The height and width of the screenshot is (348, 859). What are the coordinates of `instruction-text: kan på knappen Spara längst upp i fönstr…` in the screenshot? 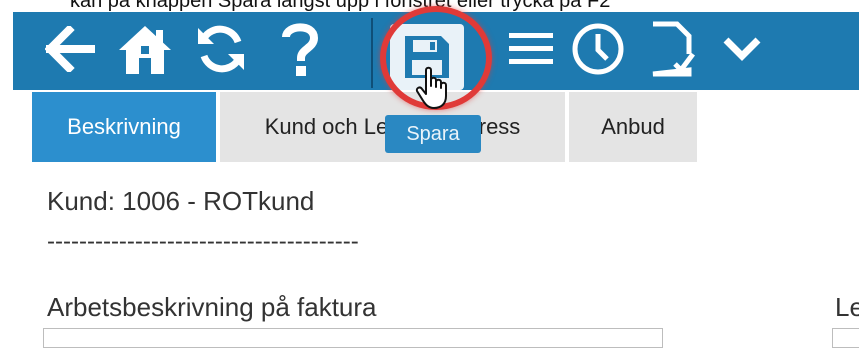 It's located at (340, 6).